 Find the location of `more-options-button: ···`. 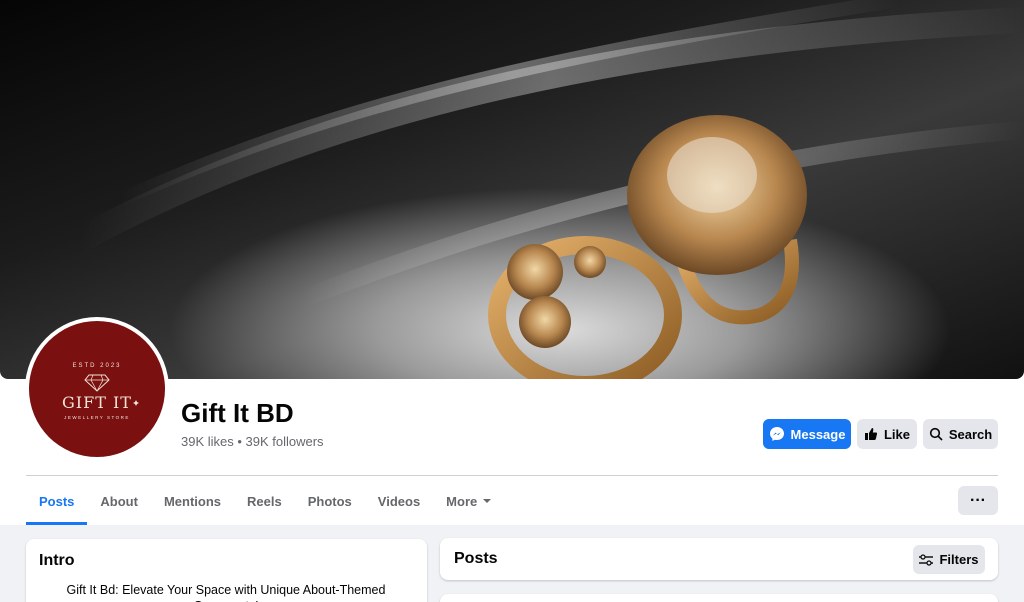

more-options-button: ··· is located at coordinates (978, 500).